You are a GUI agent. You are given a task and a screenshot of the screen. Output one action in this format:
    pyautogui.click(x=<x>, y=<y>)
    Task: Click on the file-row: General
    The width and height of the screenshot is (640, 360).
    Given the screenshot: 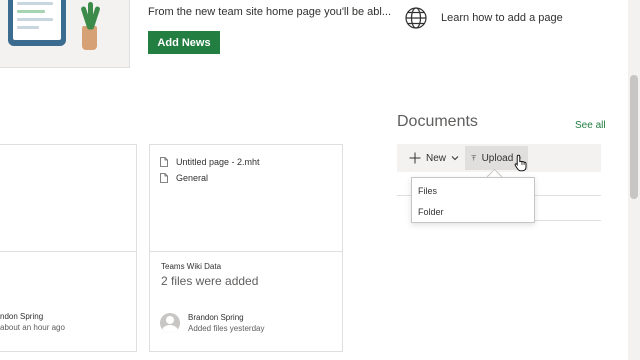 What is the action you would take?
    pyautogui.click(x=184, y=178)
    